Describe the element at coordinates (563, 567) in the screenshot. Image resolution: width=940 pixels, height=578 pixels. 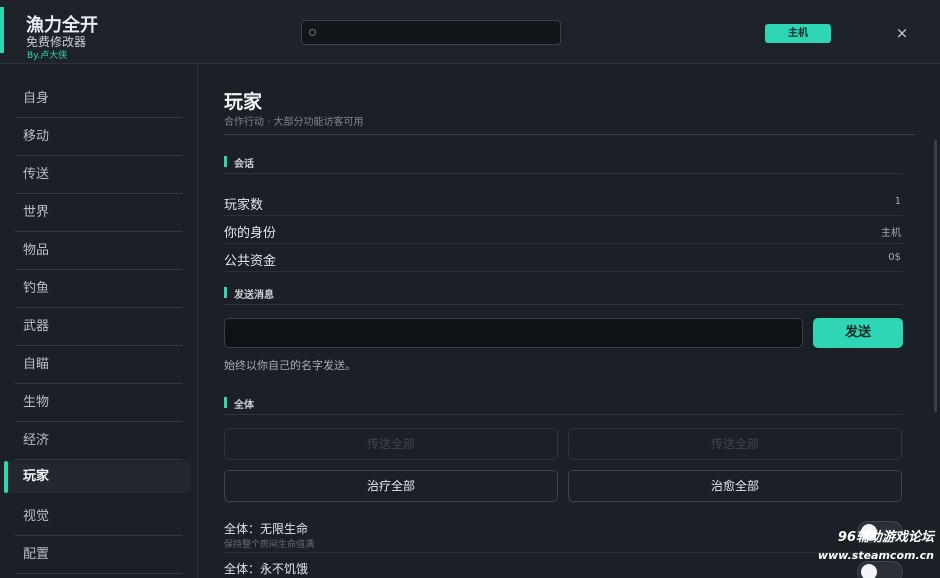
I see `never-hungry-row: 全体：永不饥饿` at that location.